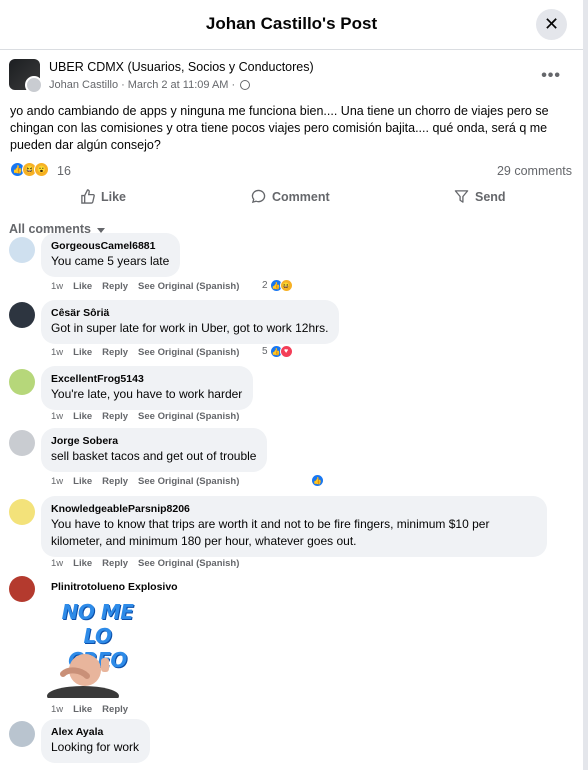  I want to click on comment-text: You're late, you have to work harder, so click(147, 394).